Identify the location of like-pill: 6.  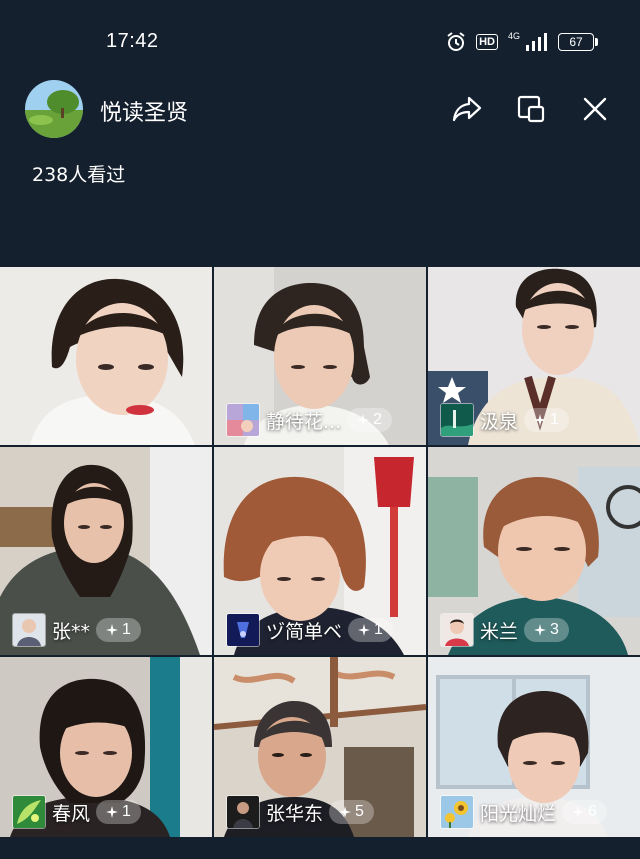
(584, 812).